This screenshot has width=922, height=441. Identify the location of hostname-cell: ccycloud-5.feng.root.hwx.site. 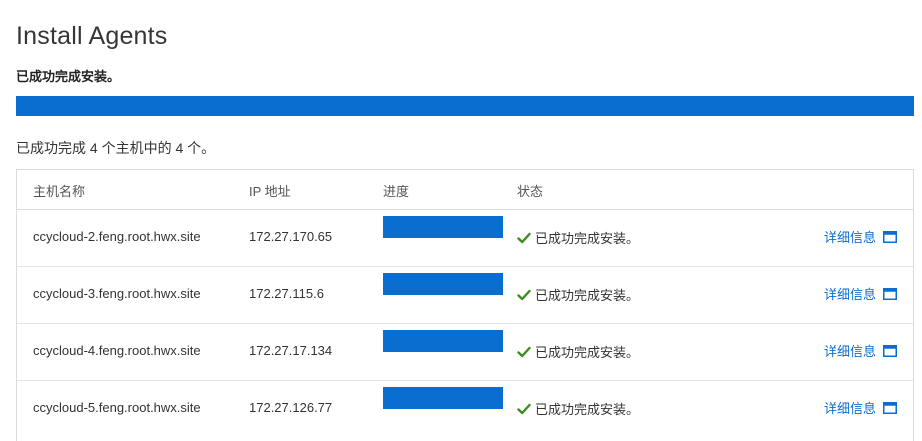
(117, 407).